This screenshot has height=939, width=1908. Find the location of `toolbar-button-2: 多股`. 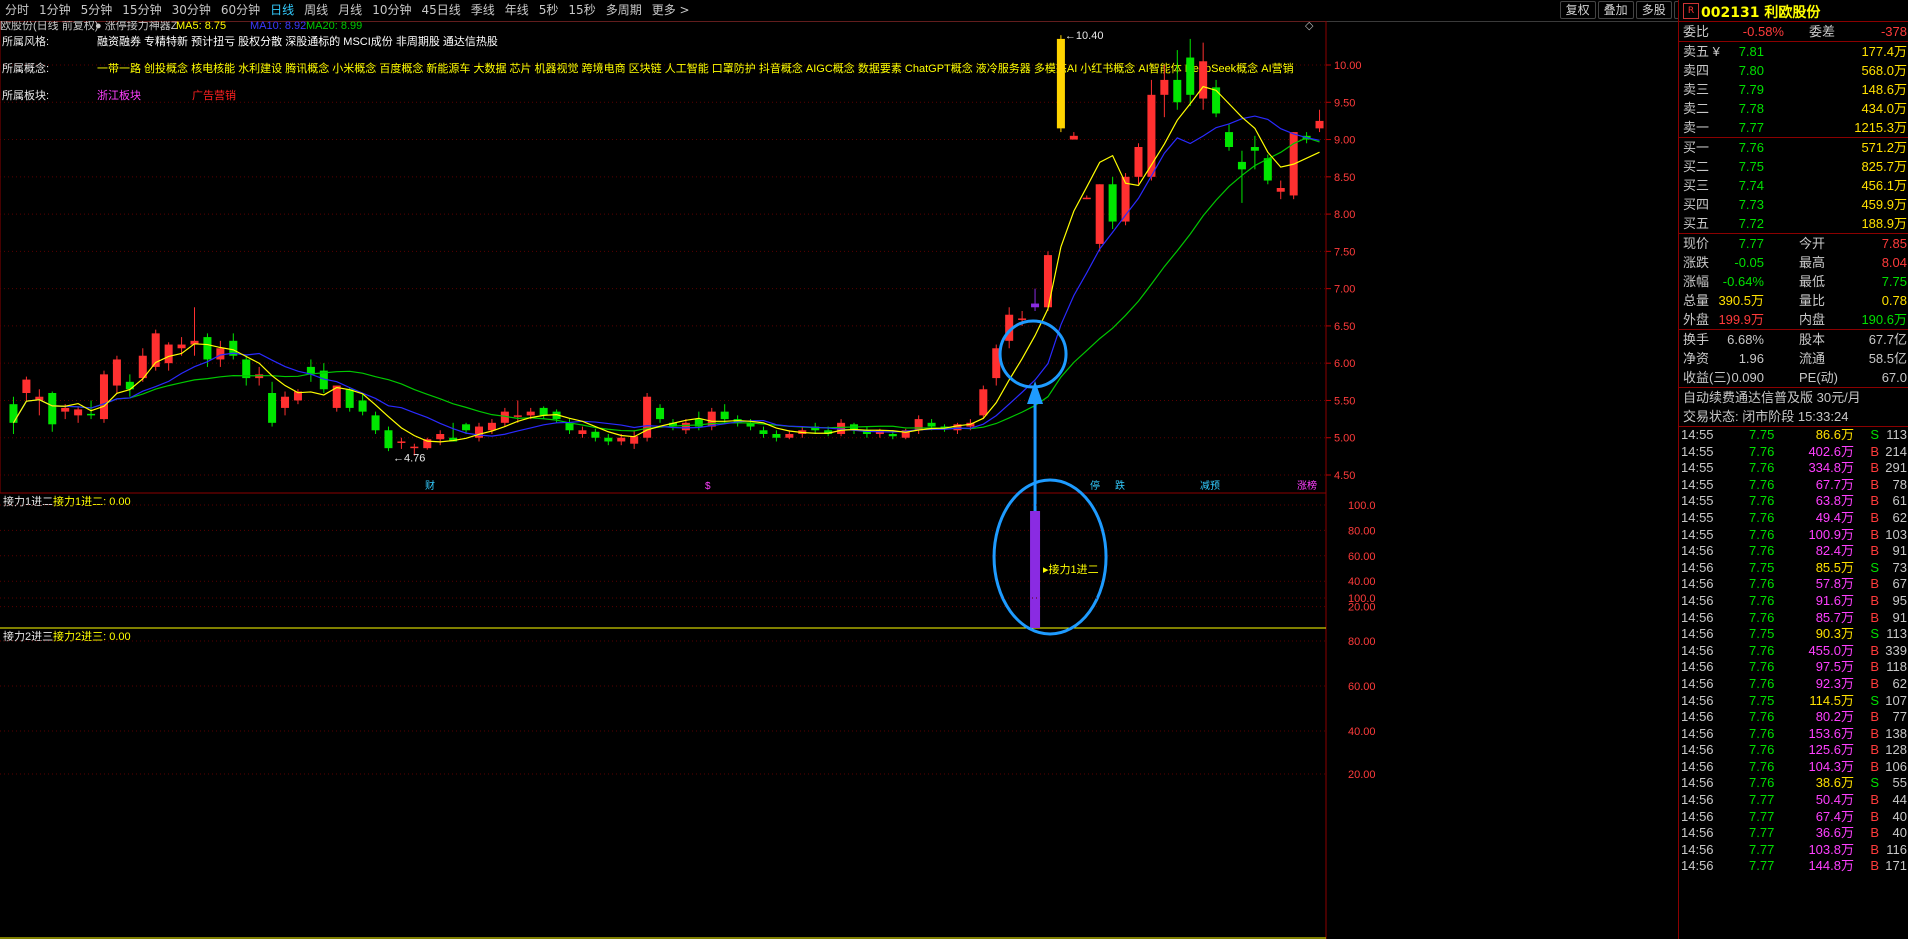

toolbar-button-2: 多股 is located at coordinates (1653, 10).